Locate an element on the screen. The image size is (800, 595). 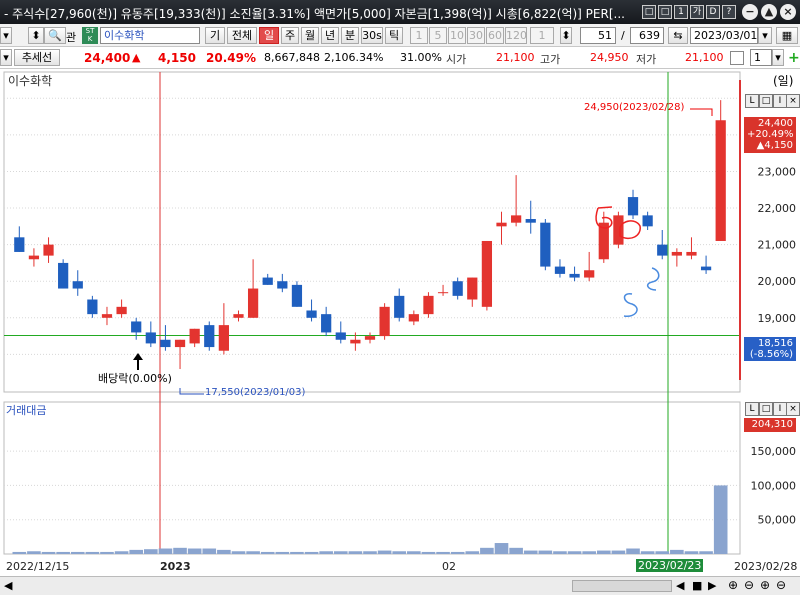
scroll-forward-icon: ▶ is located at coordinates (712, 585).